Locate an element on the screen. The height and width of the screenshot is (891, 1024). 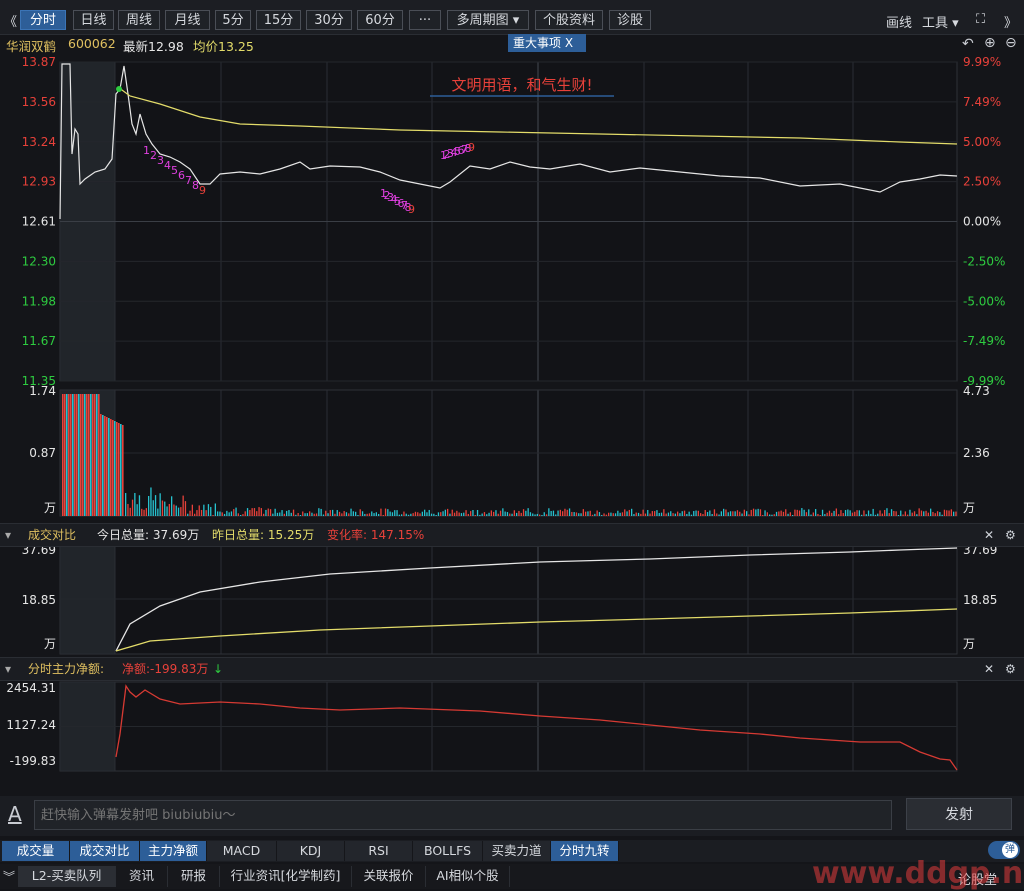
indicator-tab-1: 成交对比 is located at coordinates (105, 851).